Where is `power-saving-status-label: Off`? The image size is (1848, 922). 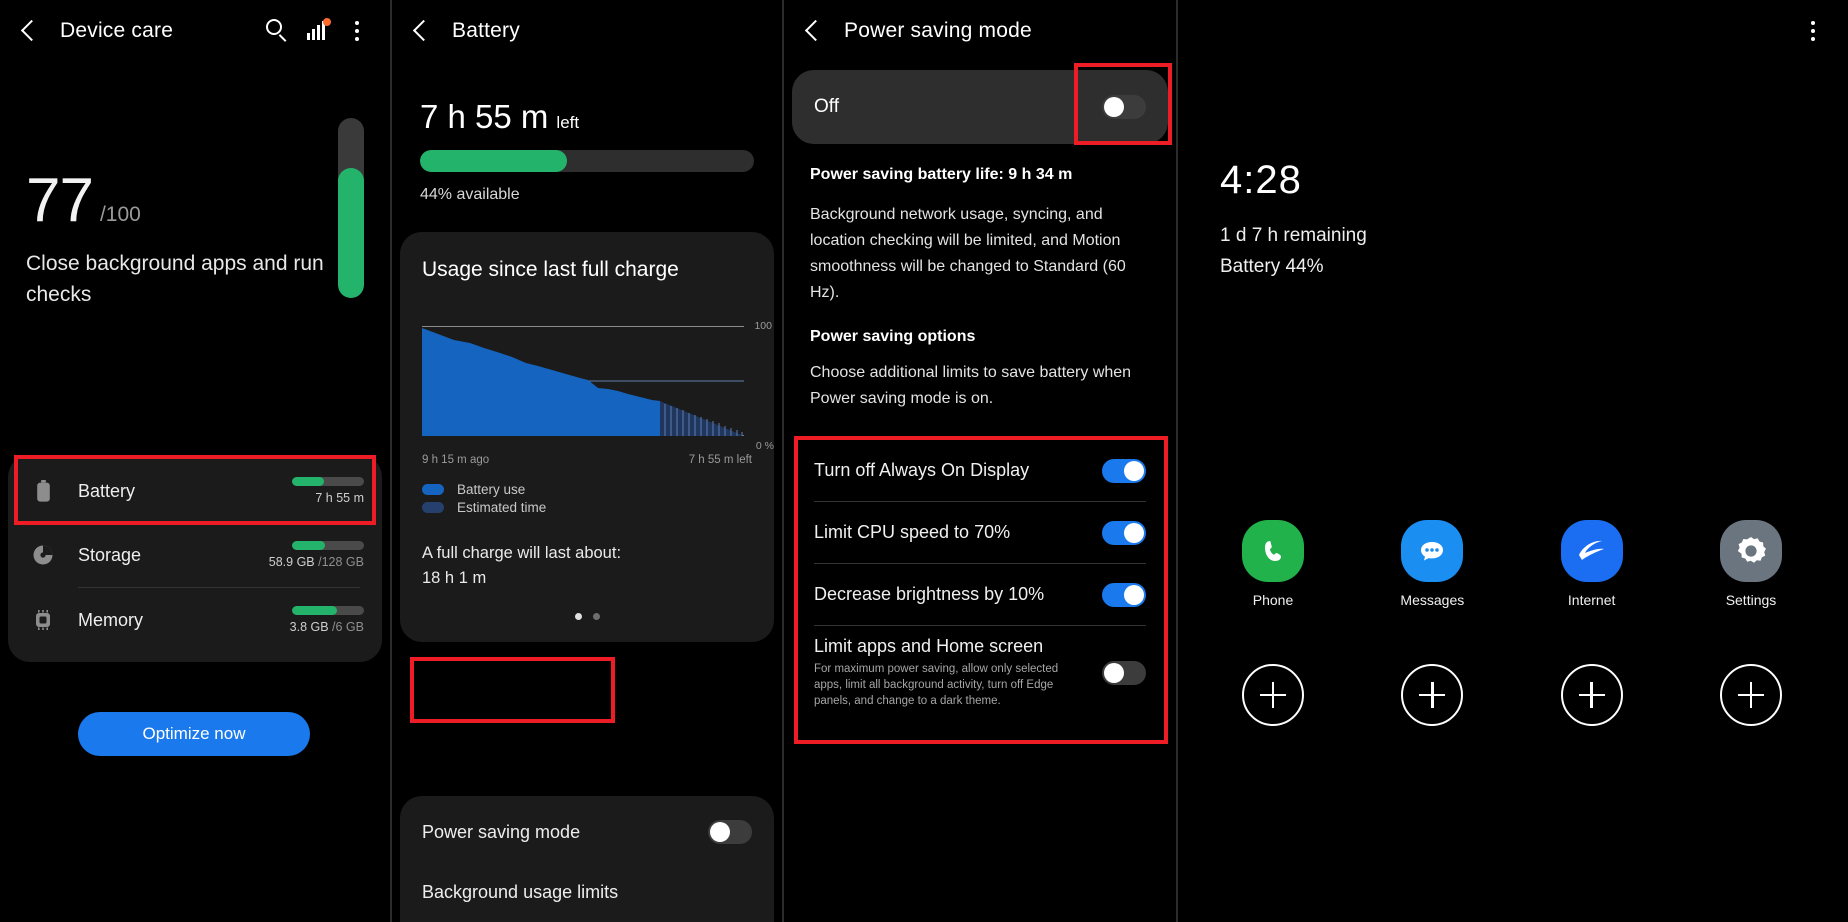
power-saving-status-label: Off is located at coordinates (826, 106).